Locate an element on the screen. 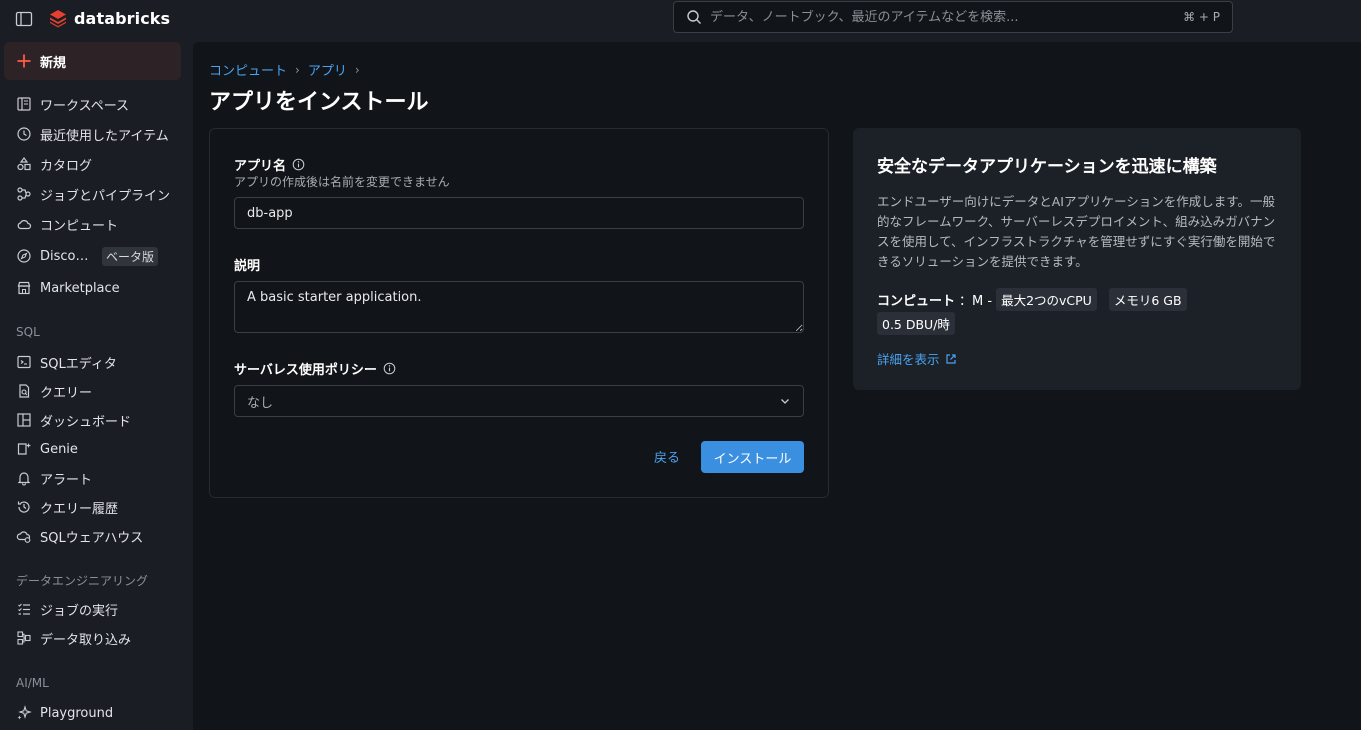  search-input is located at coordinates (947, 17).